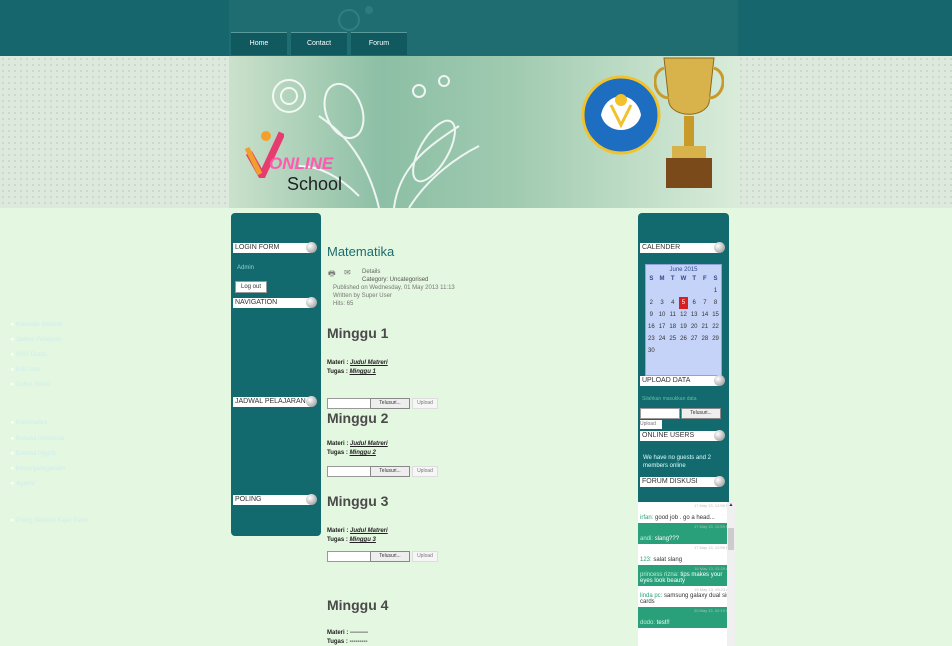 The image size is (952, 646). Describe the element at coordinates (704, 339) in the screenshot. I see `calendar-day: 28` at that location.